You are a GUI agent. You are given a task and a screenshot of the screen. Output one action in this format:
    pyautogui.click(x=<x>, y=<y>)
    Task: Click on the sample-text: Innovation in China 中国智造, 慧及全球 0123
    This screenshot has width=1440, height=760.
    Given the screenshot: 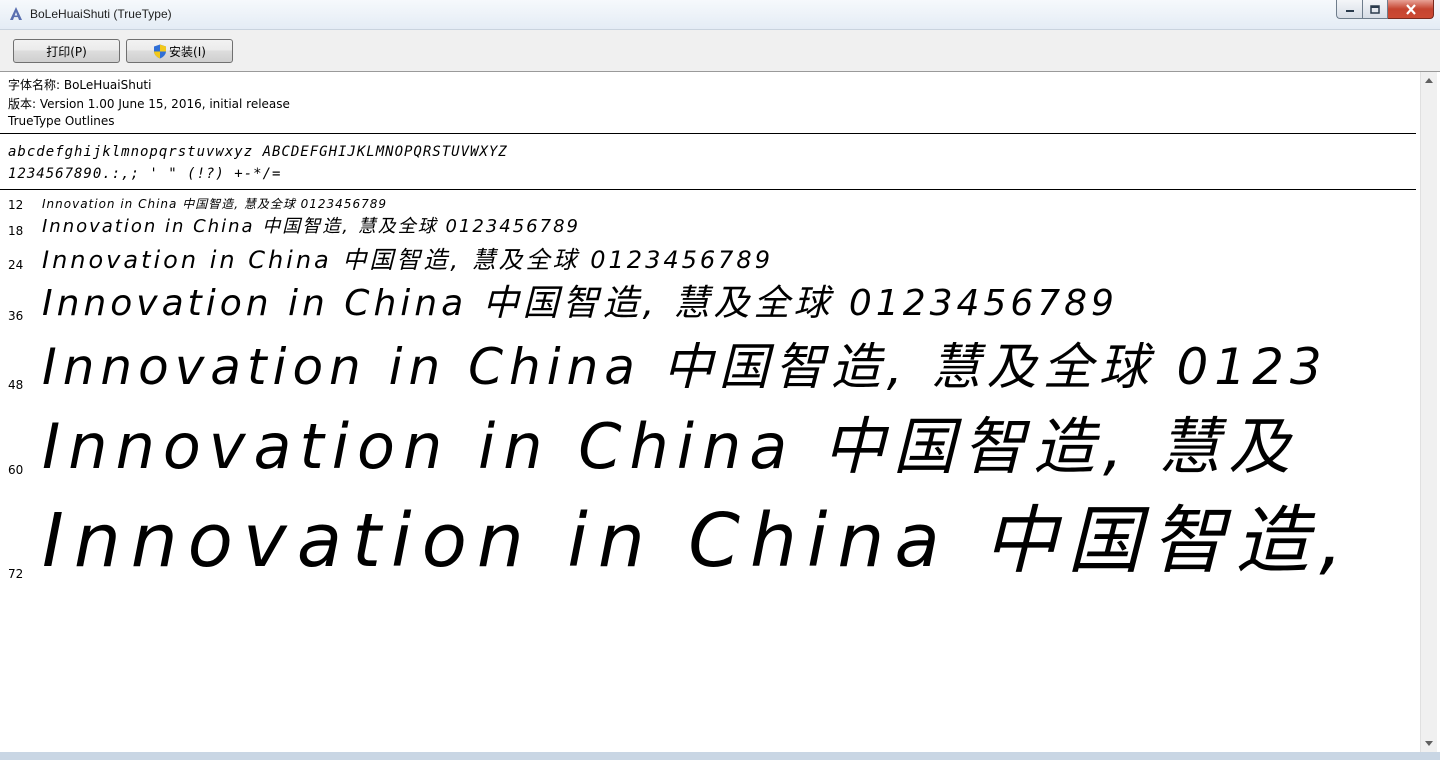 What is the action you would take?
    pyautogui.click(x=685, y=367)
    